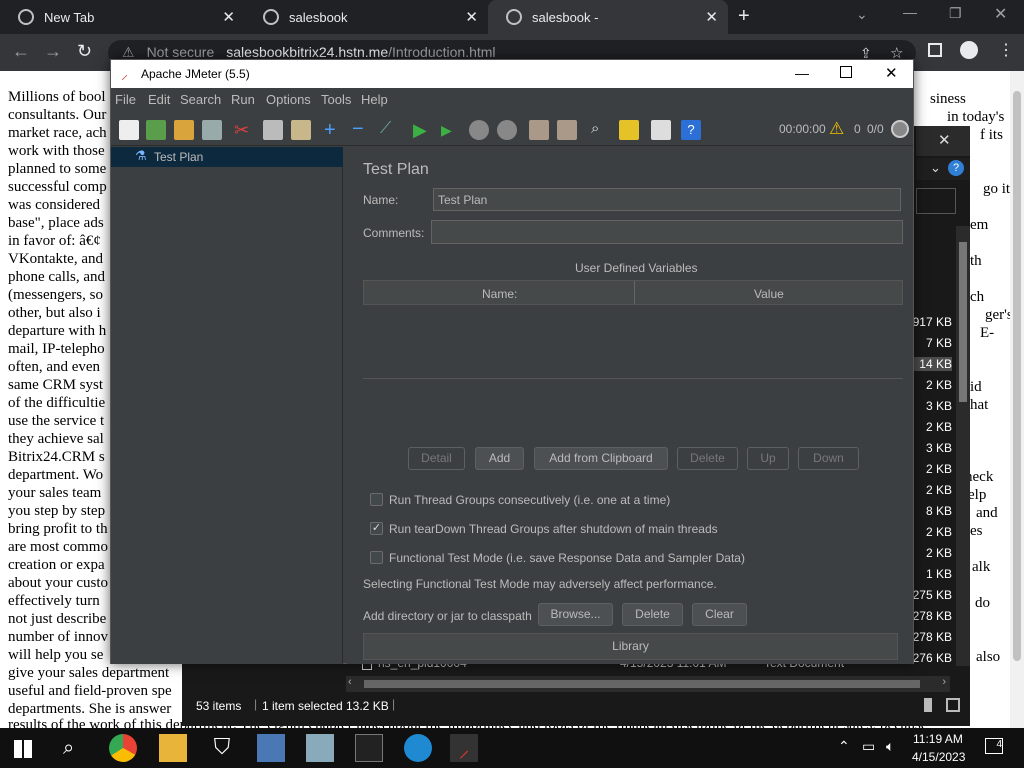  Describe the element at coordinates (222, 748) in the screenshot. I see `security-shield-icon: ⛉` at that location.